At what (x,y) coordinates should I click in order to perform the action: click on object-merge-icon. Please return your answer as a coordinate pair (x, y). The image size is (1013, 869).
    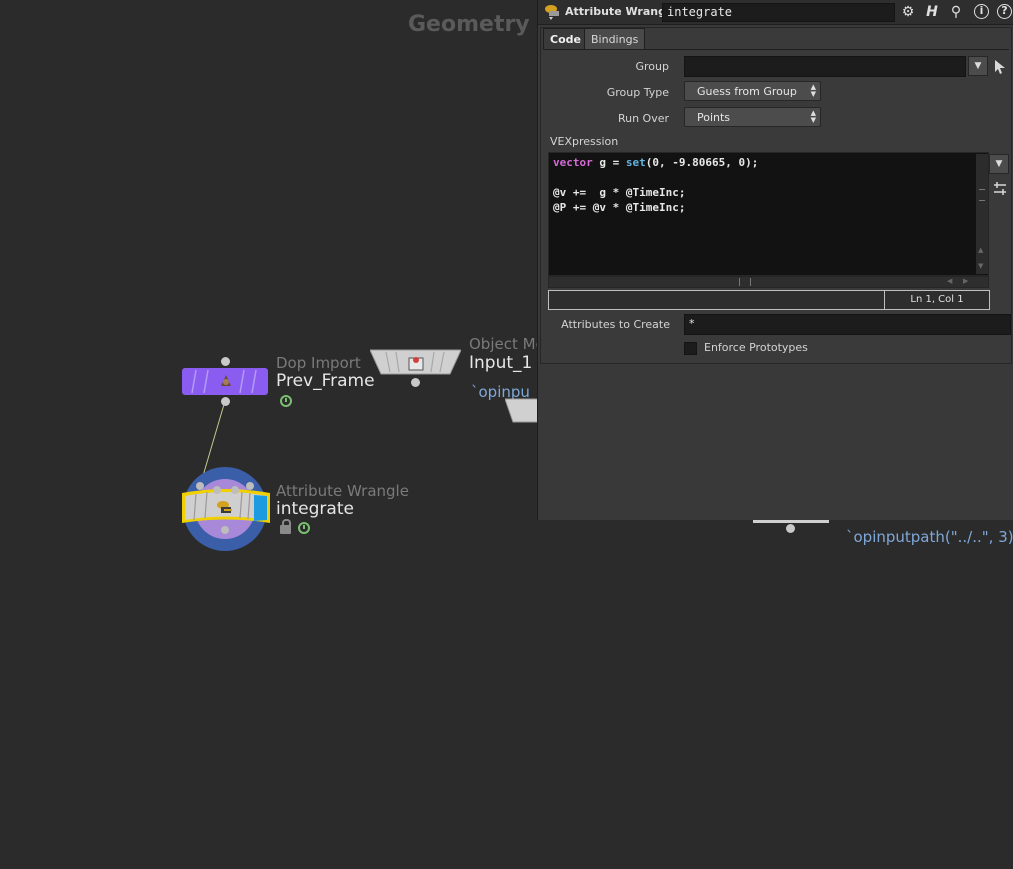
    Looking at the image, I should click on (416, 364).